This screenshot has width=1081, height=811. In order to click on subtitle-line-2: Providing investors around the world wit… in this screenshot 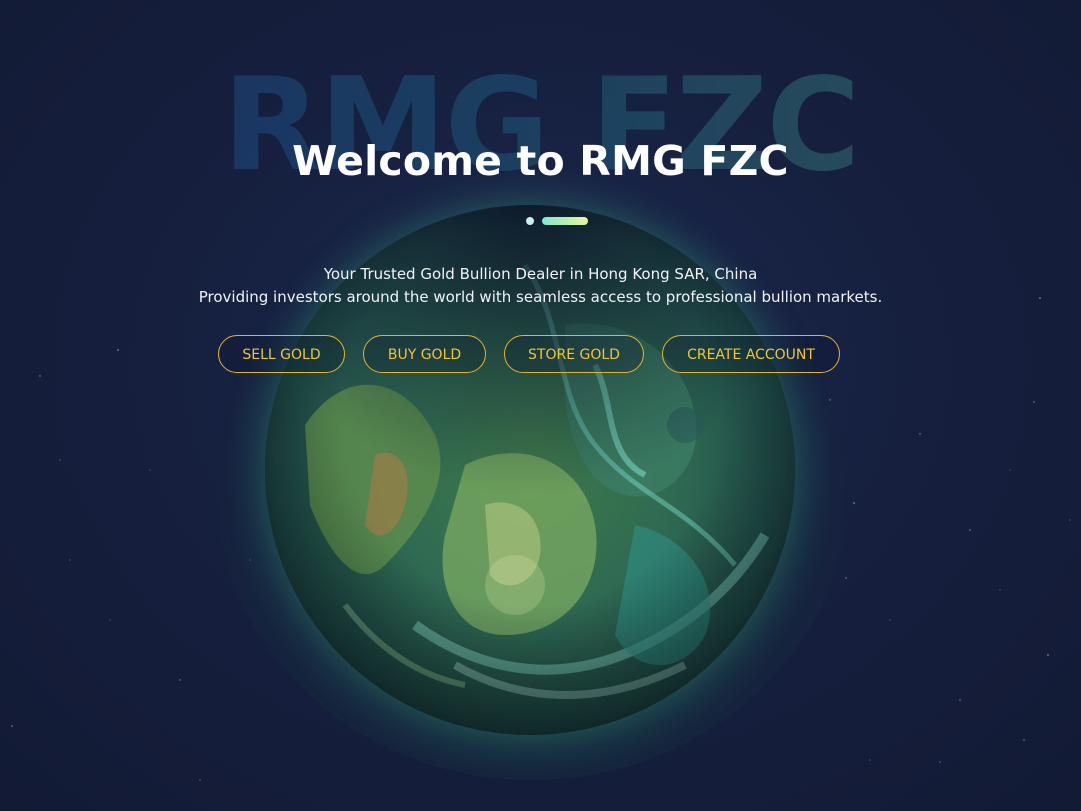, I will do `click(540, 297)`.